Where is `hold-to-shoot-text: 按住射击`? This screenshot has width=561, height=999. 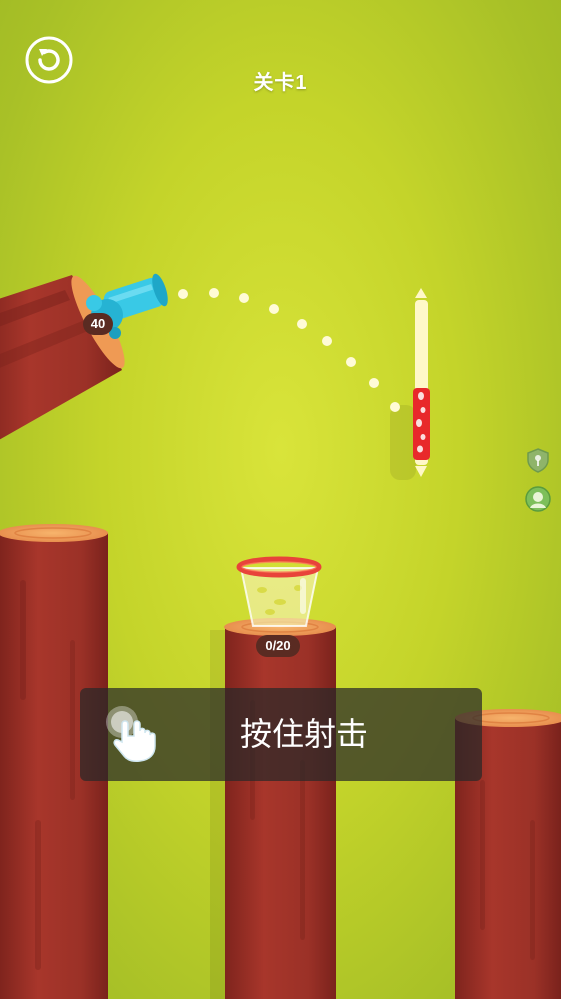
hold-to-shoot-text: 按住射击 is located at coordinates (304, 734).